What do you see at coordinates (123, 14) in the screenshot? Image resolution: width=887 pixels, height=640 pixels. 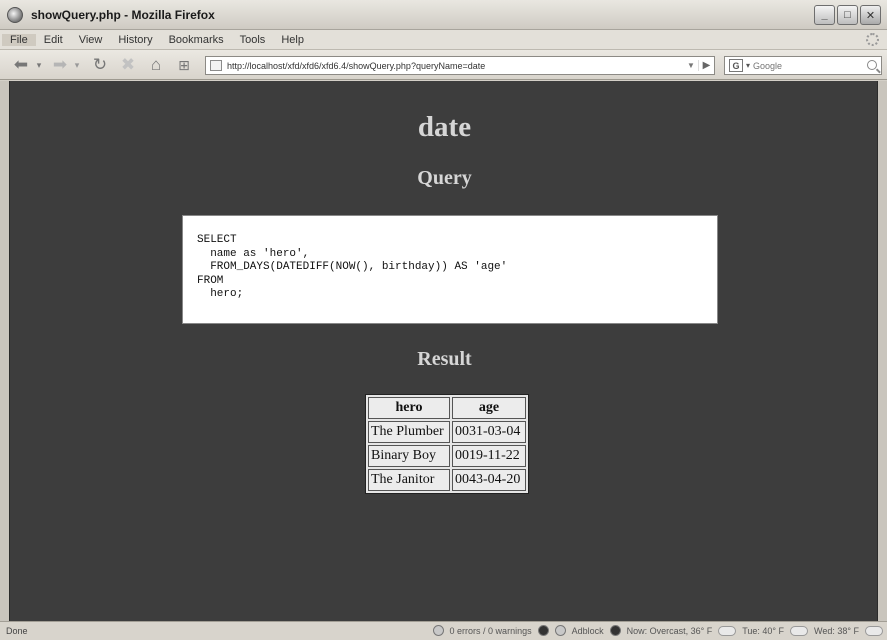 I see `window-title: showQuery.php - Mozilla Firefox` at bounding box center [123, 14].